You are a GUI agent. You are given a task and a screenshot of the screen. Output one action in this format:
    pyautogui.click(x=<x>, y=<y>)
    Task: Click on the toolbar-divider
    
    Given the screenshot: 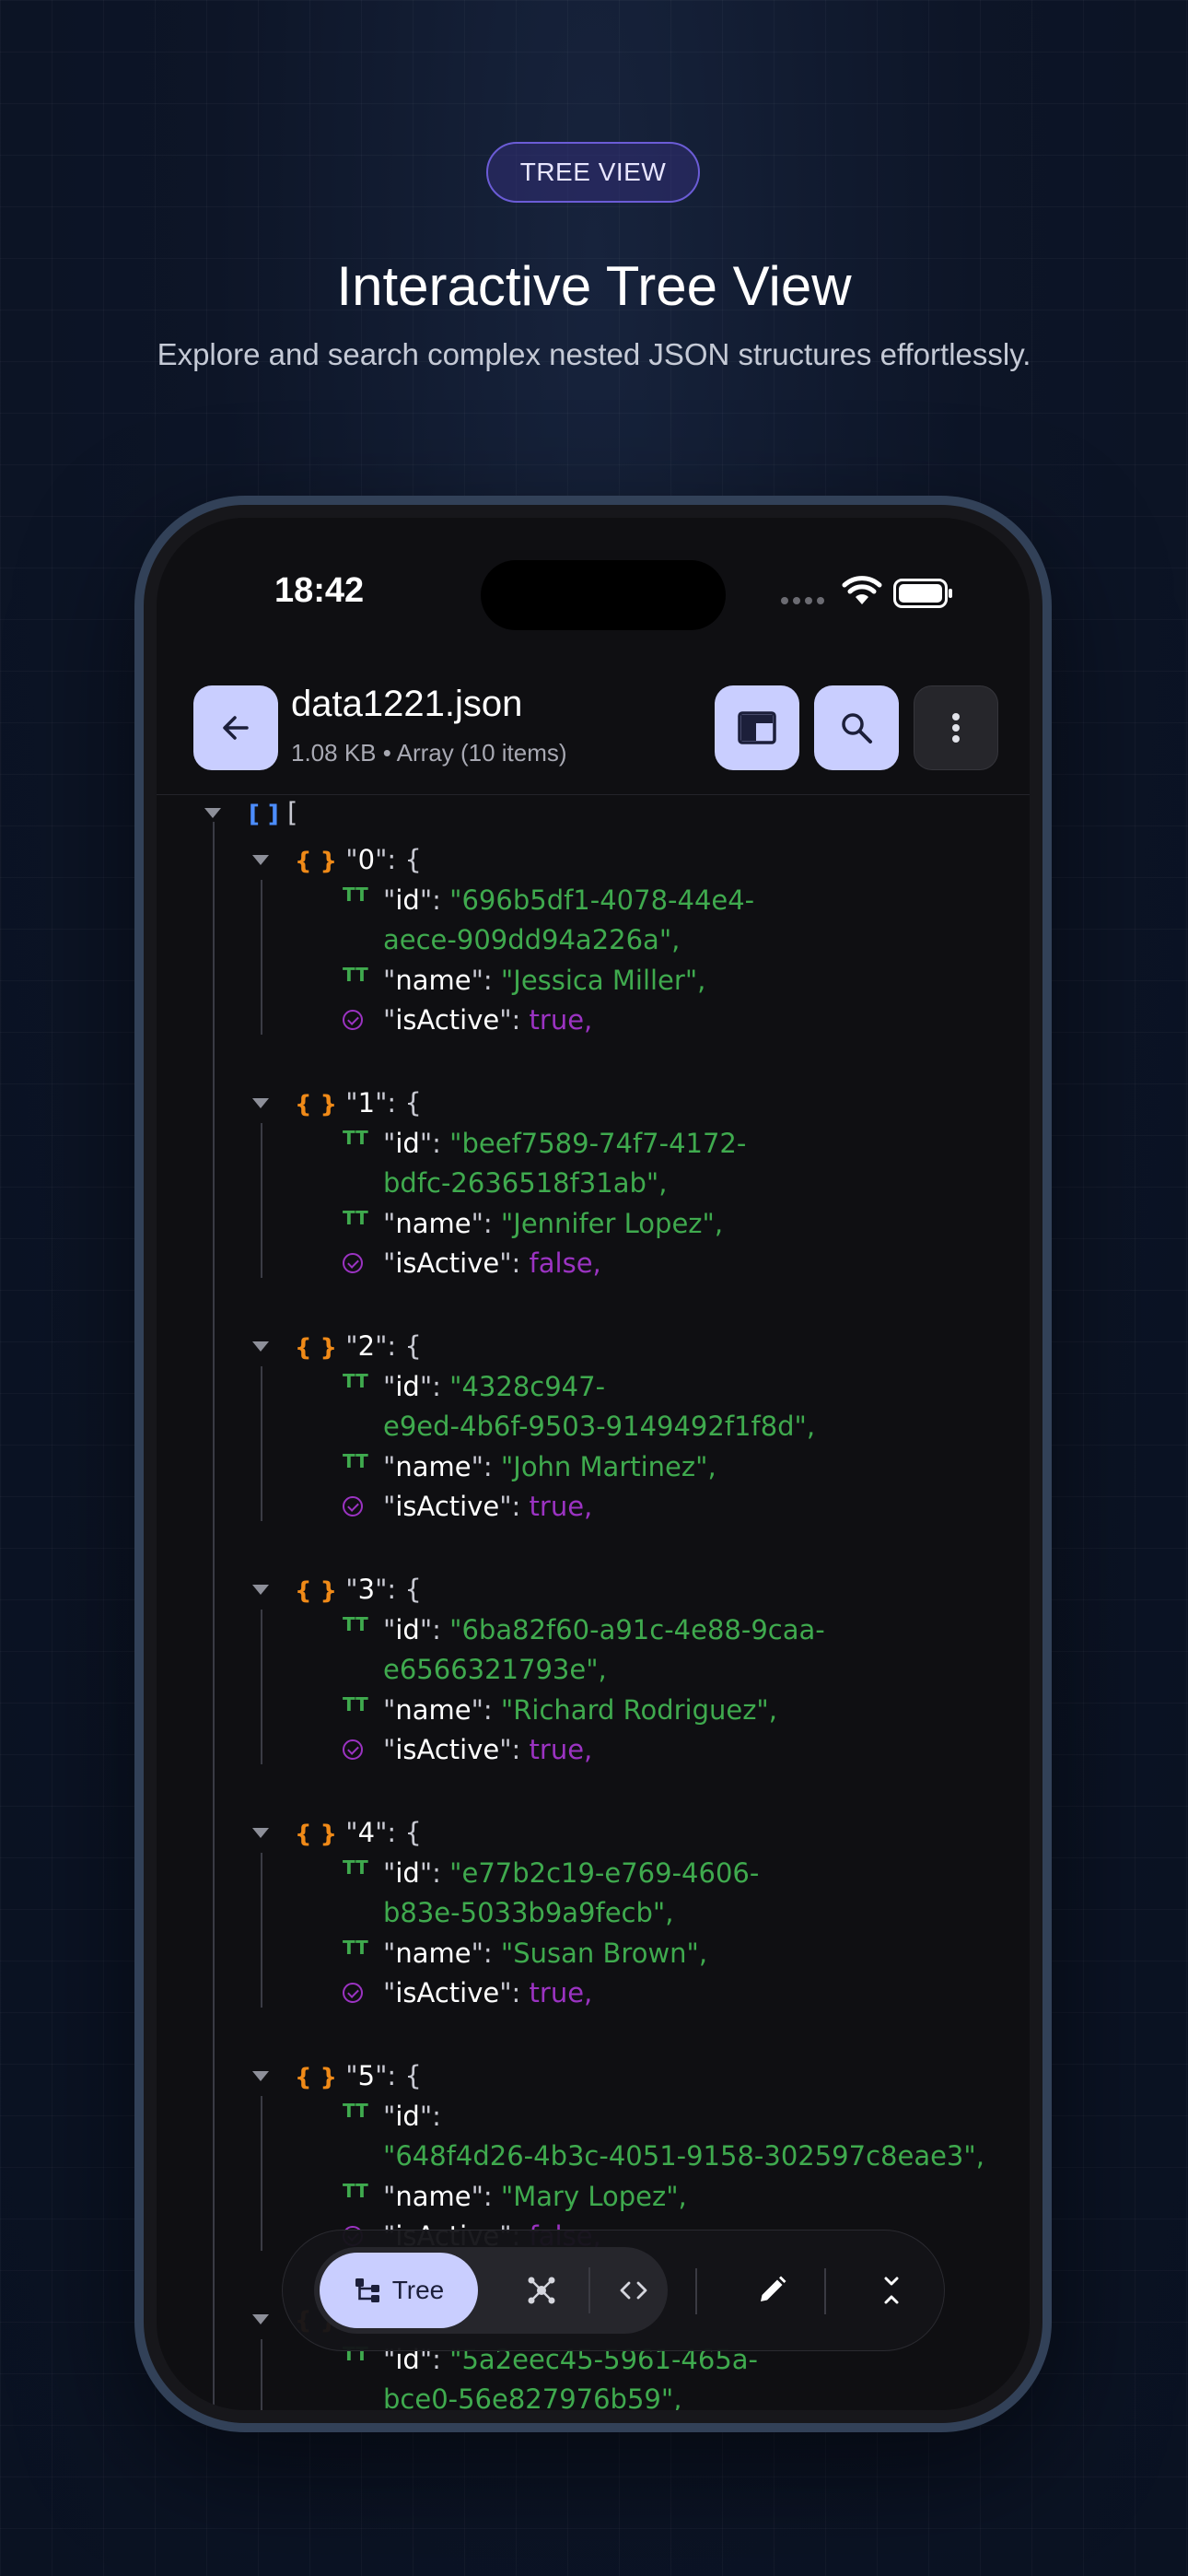 What is the action you would take?
    pyautogui.click(x=696, y=2291)
    